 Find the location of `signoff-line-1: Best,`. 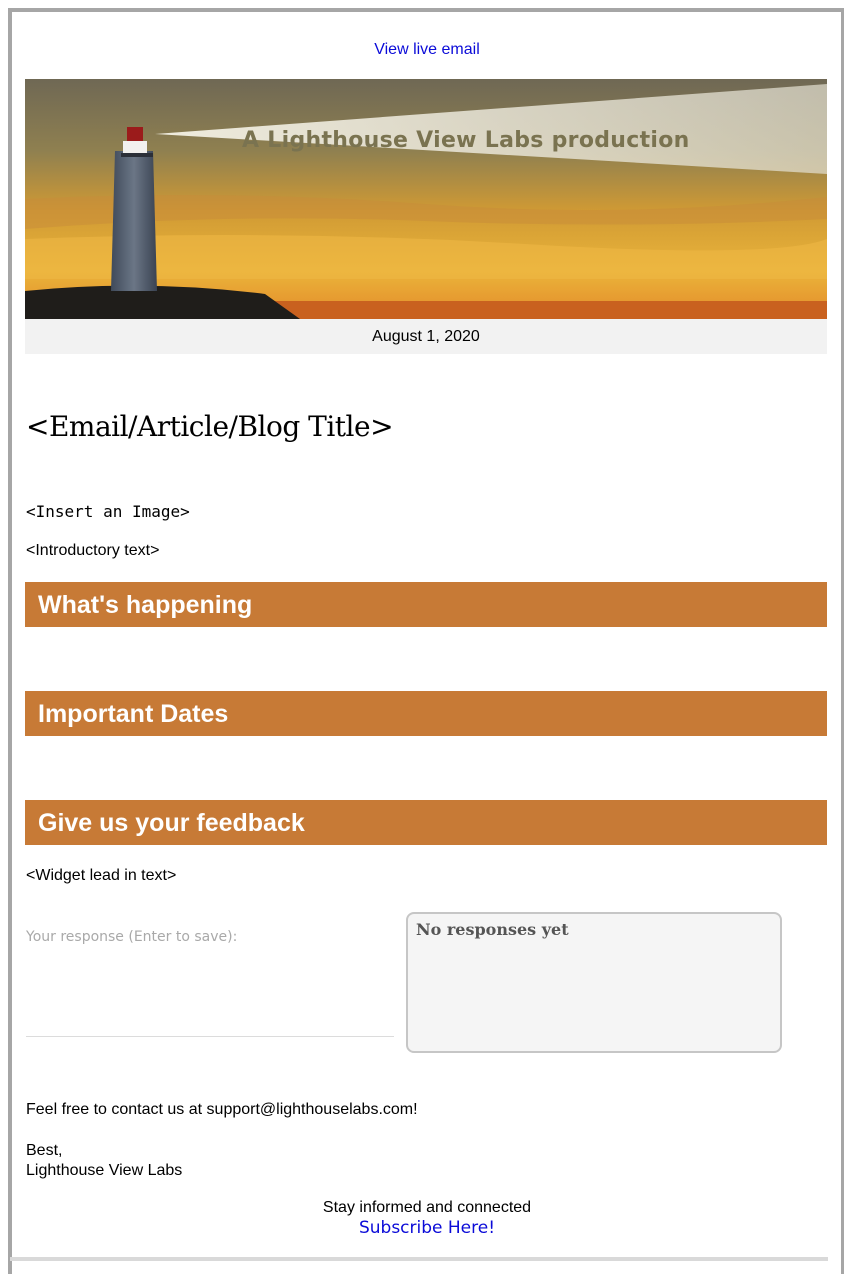

signoff-line-1: Best, is located at coordinates (44, 1150).